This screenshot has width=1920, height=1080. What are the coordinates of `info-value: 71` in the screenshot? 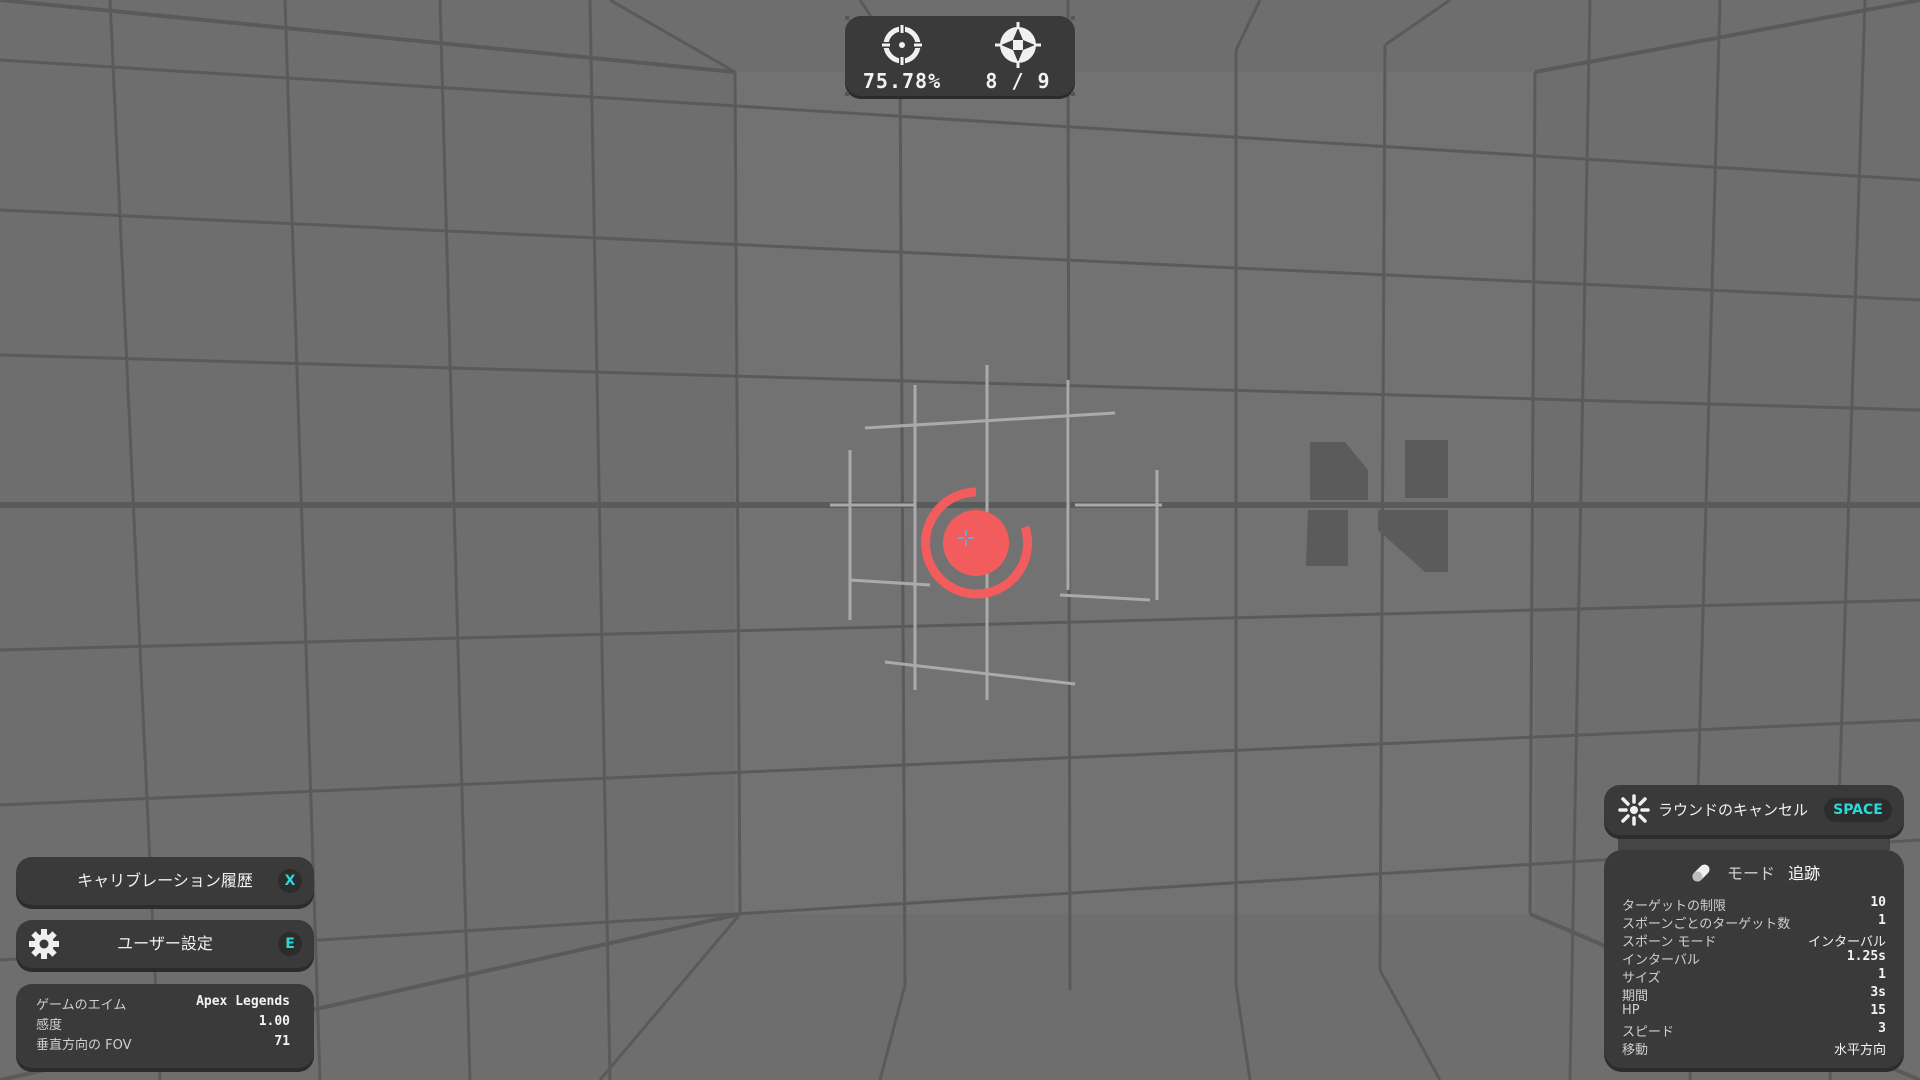 It's located at (282, 1041).